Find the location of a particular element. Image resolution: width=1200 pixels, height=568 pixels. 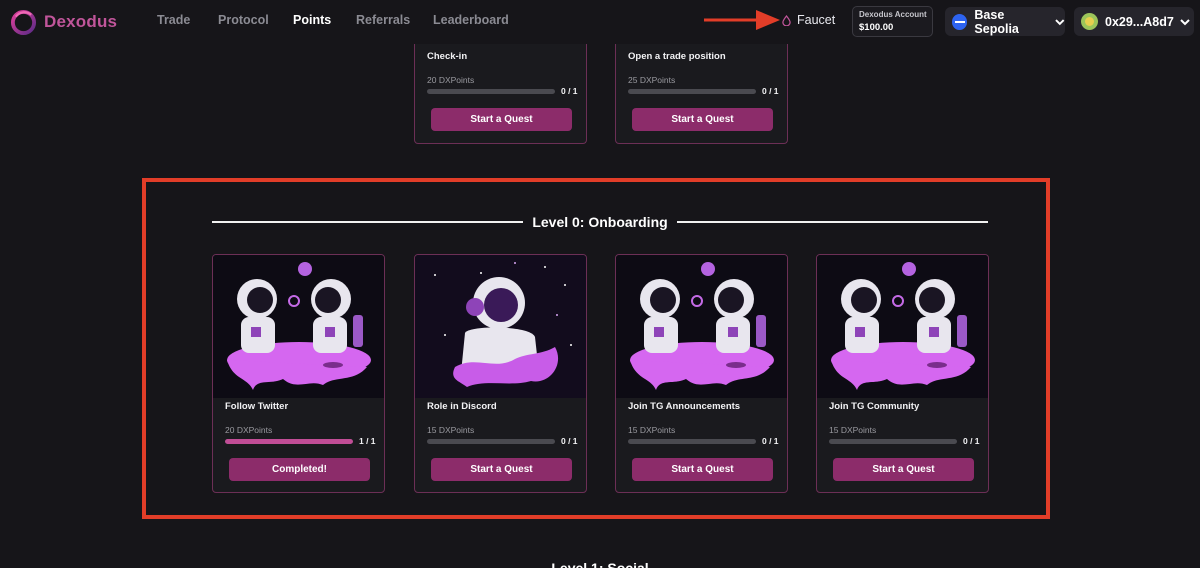

base-network-icon is located at coordinates (960, 21).